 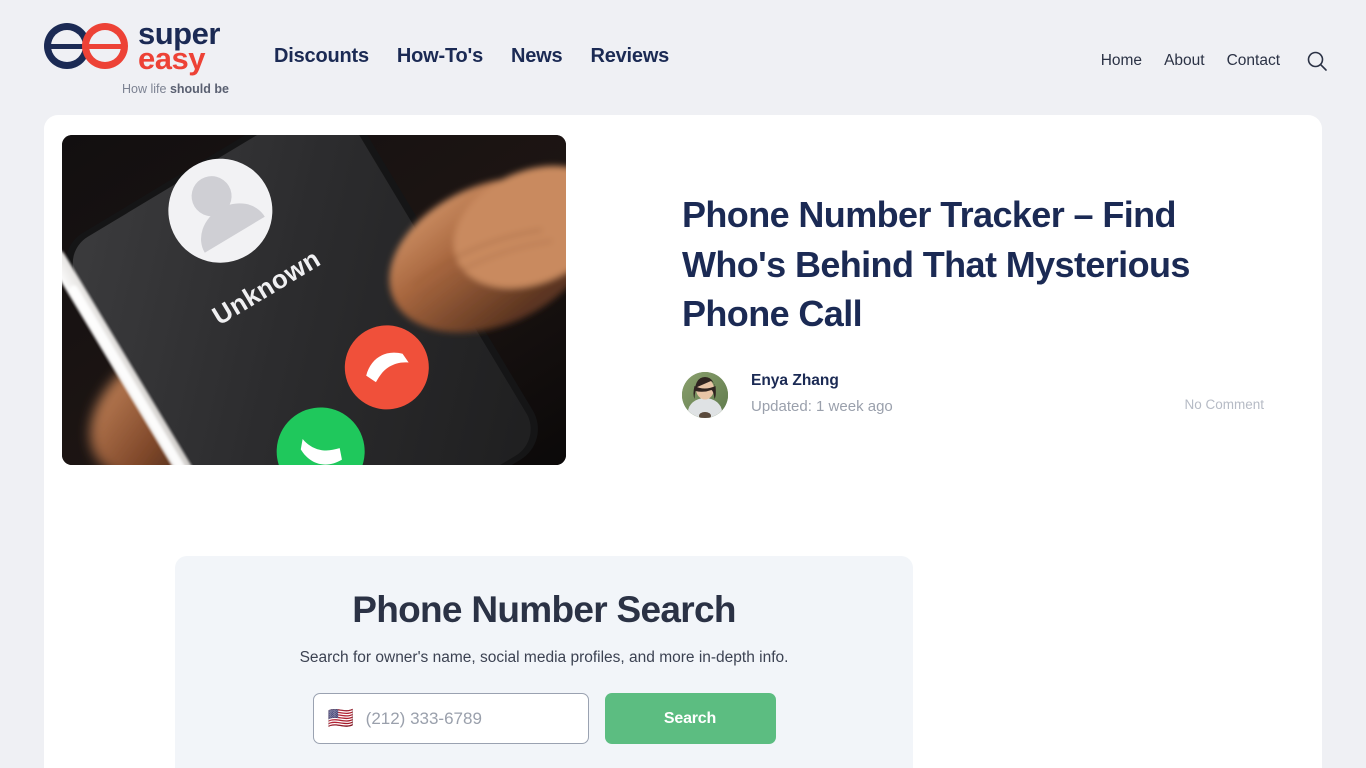 What do you see at coordinates (1224, 404) in the screenshot?
I see `comment-count: No Comment` at bounding box center [1224, 404].